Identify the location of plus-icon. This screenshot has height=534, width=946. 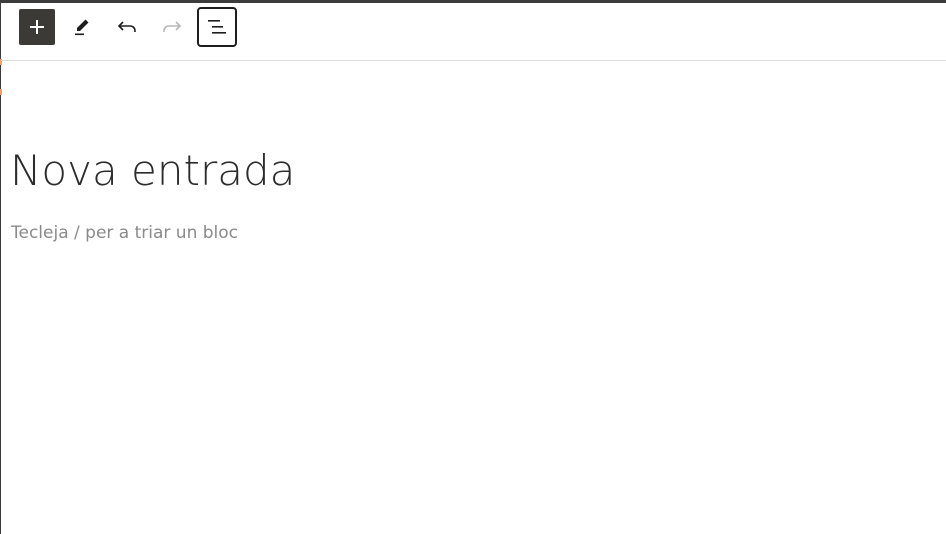
(37, 27).